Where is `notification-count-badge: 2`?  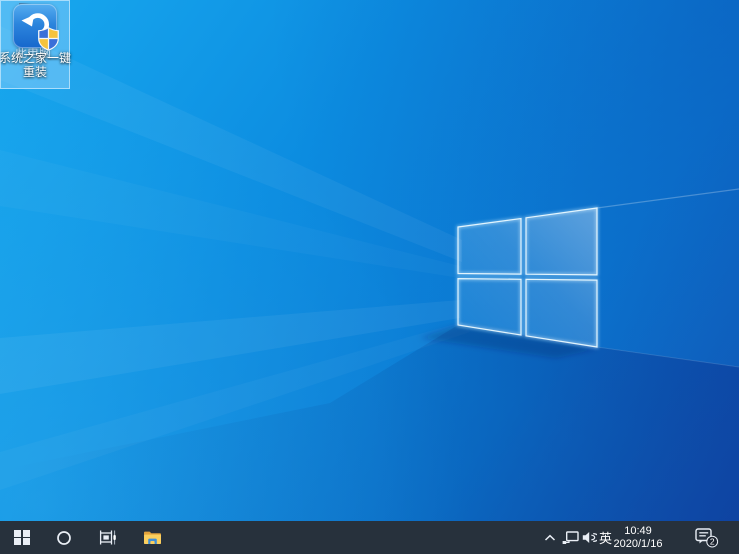 notification-count-badge: 2 is located at coordinates (712, 541).